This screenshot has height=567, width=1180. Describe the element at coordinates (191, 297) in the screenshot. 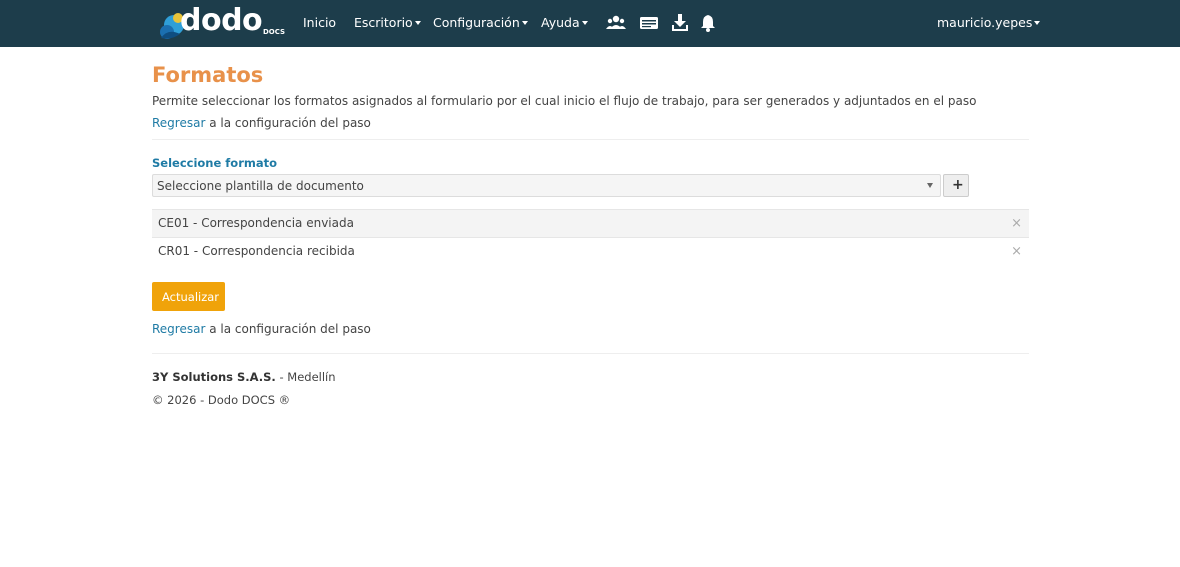

I see `update-button-label: Actualizar` at that location.